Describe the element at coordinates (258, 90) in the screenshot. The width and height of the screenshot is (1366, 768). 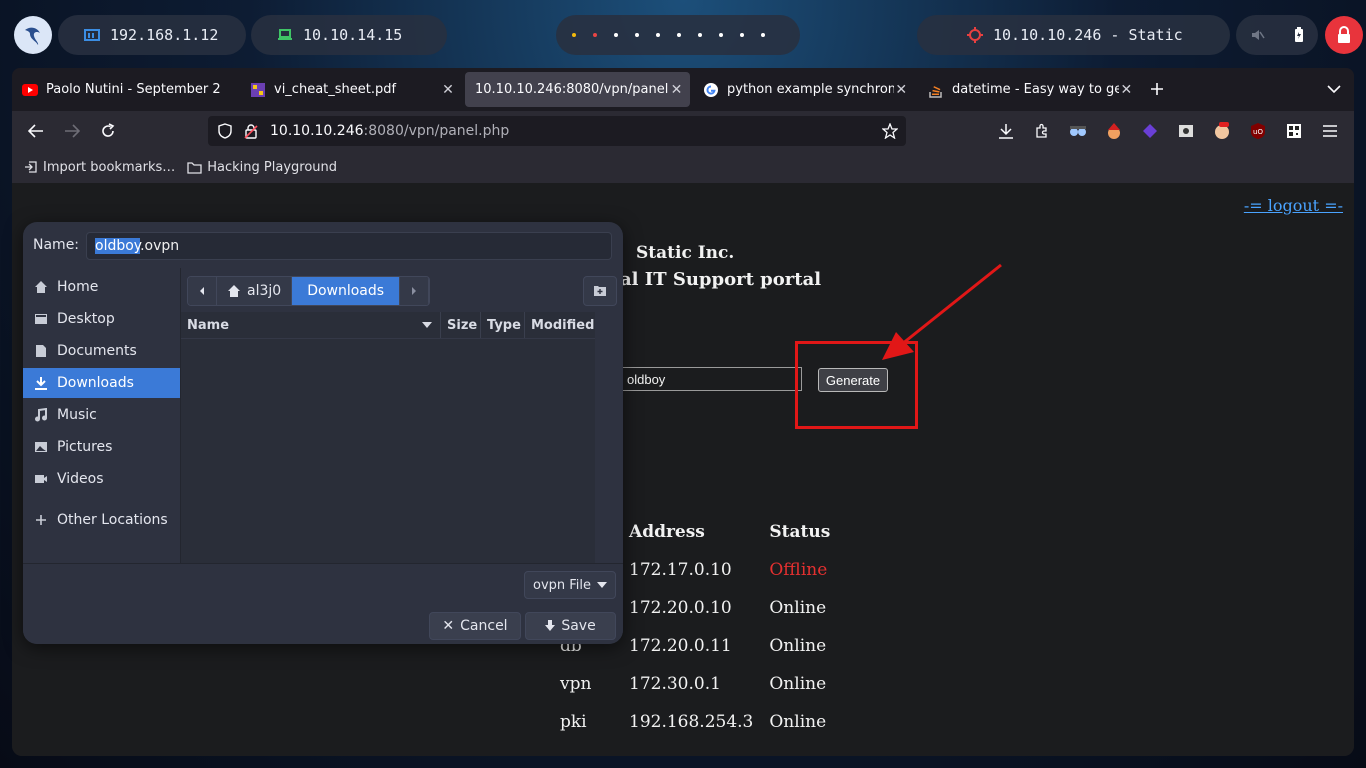
I see `pdf-icon` at that location.